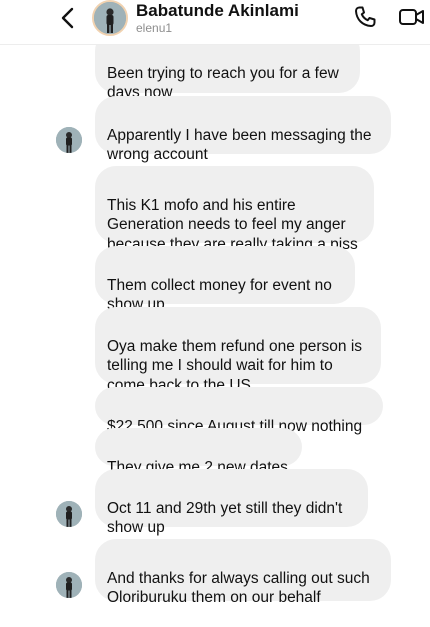 Image resolution: width=430 pixels, height=627 pixels. Describe the element at coordinates (365, 17) in the screenshot. I see `phone-icon` at that location.